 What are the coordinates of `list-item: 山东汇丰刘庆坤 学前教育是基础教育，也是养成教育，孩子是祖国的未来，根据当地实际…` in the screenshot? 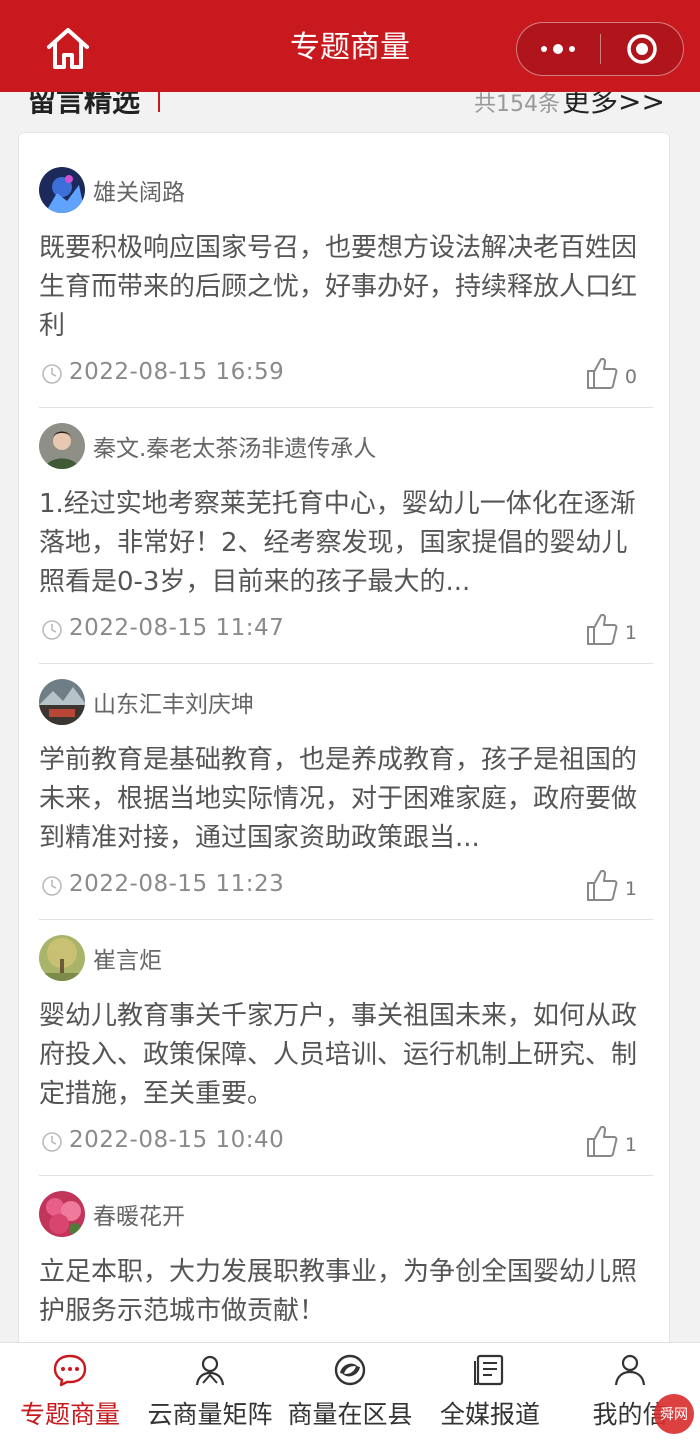 It's located at (346, 799).